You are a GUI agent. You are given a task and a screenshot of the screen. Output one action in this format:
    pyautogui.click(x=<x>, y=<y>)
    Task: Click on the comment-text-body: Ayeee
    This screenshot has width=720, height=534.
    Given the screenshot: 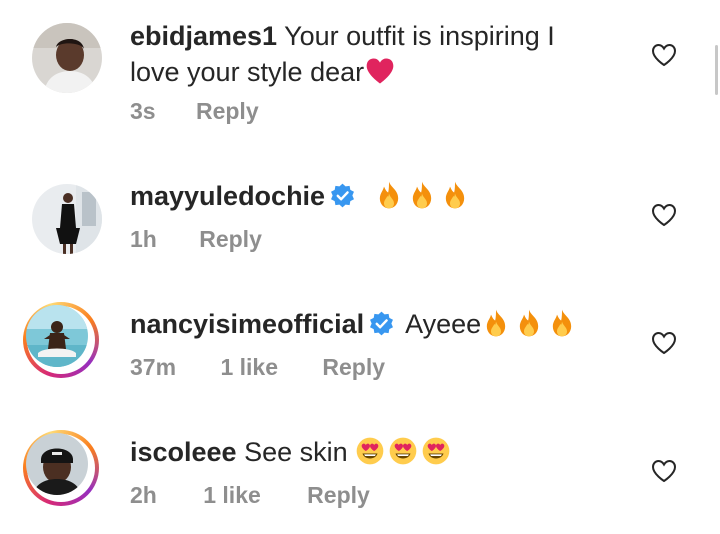 What is the action you would take?
    pyautogui.click(x=443, y=324)
    